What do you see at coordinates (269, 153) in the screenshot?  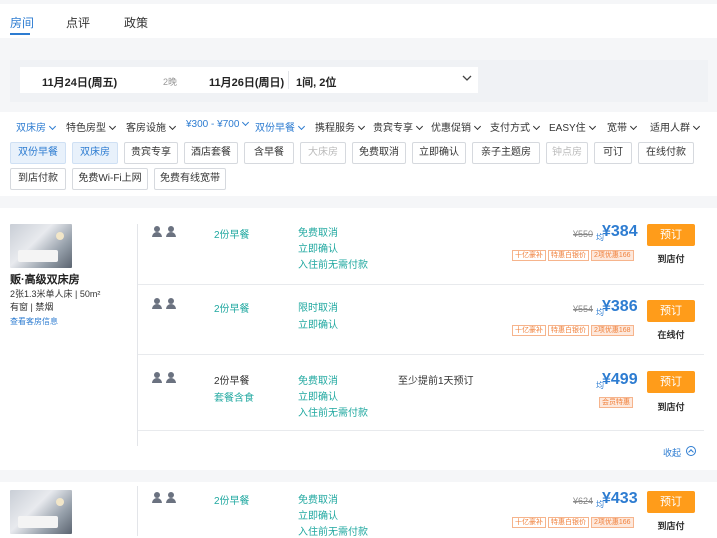 I see `tag-breakfast: 含早餐` at bounding box center [269, 153].